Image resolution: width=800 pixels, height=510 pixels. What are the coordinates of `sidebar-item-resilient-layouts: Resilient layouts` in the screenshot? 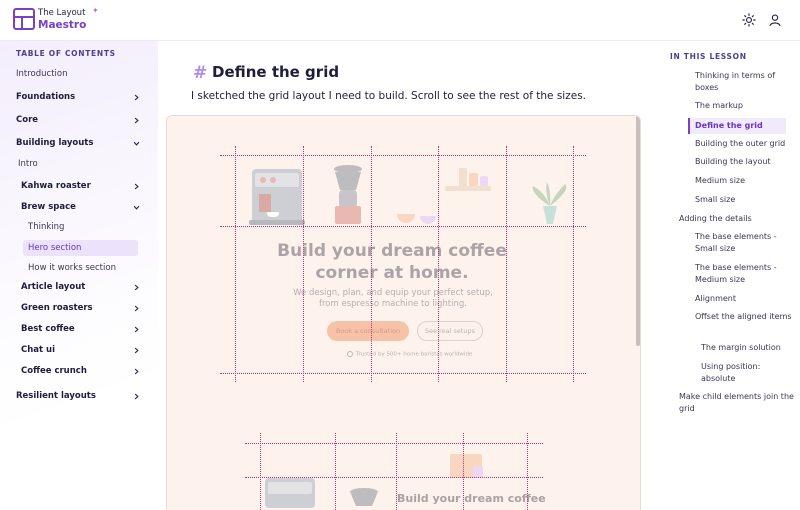 It's located at (78, 396).